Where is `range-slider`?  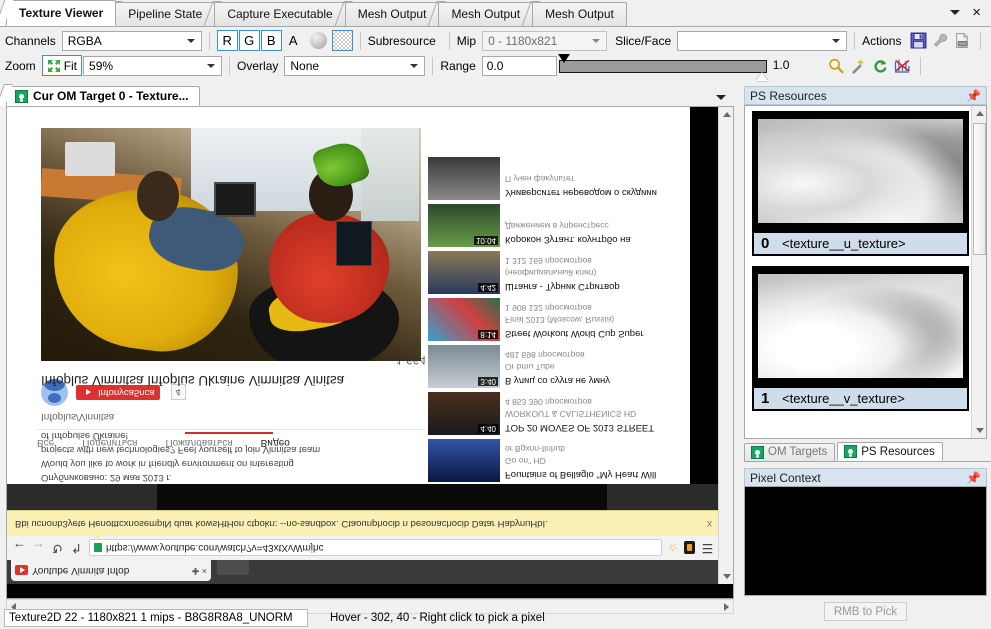
range-slider is located at coordinates (662, 67).